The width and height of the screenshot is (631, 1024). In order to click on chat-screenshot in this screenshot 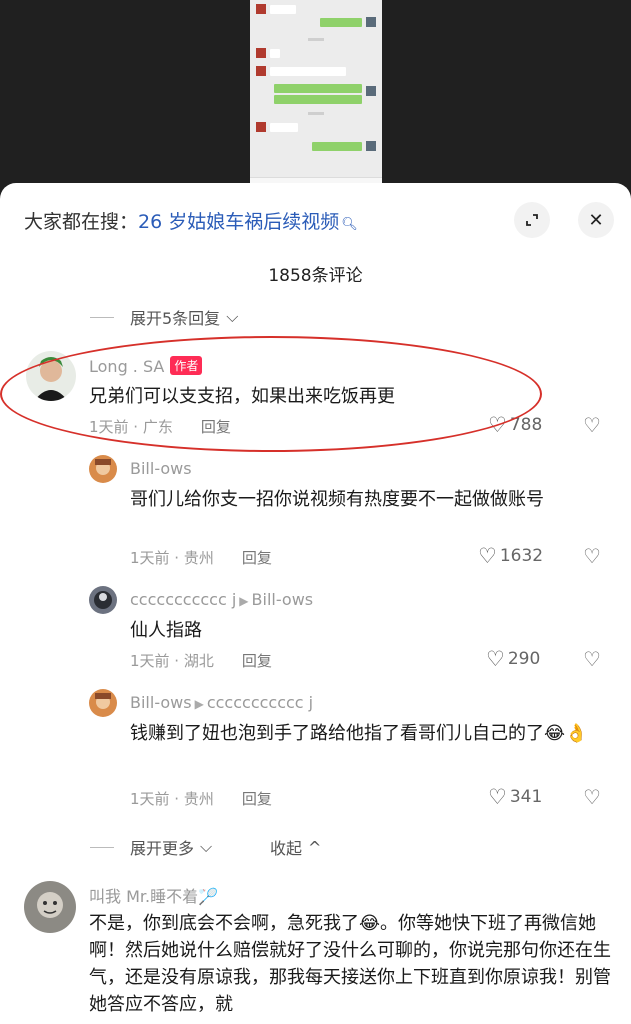, I will do `click(316, 95)`.